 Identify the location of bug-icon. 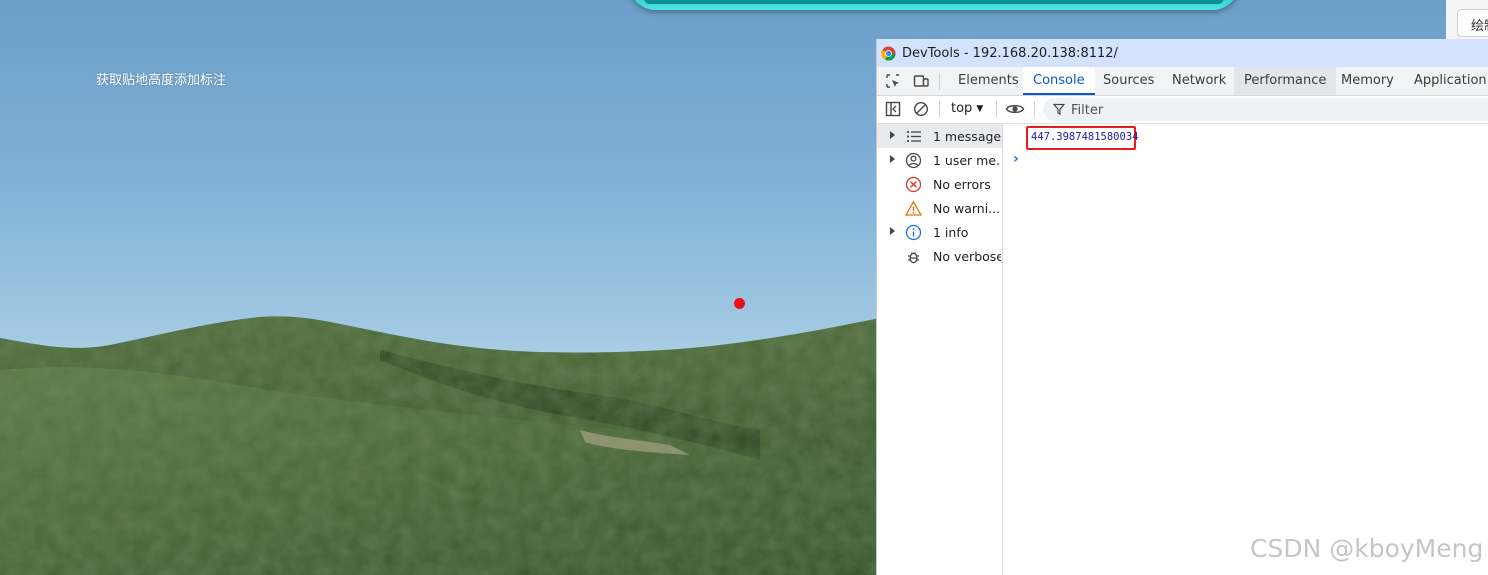
(913, 258).